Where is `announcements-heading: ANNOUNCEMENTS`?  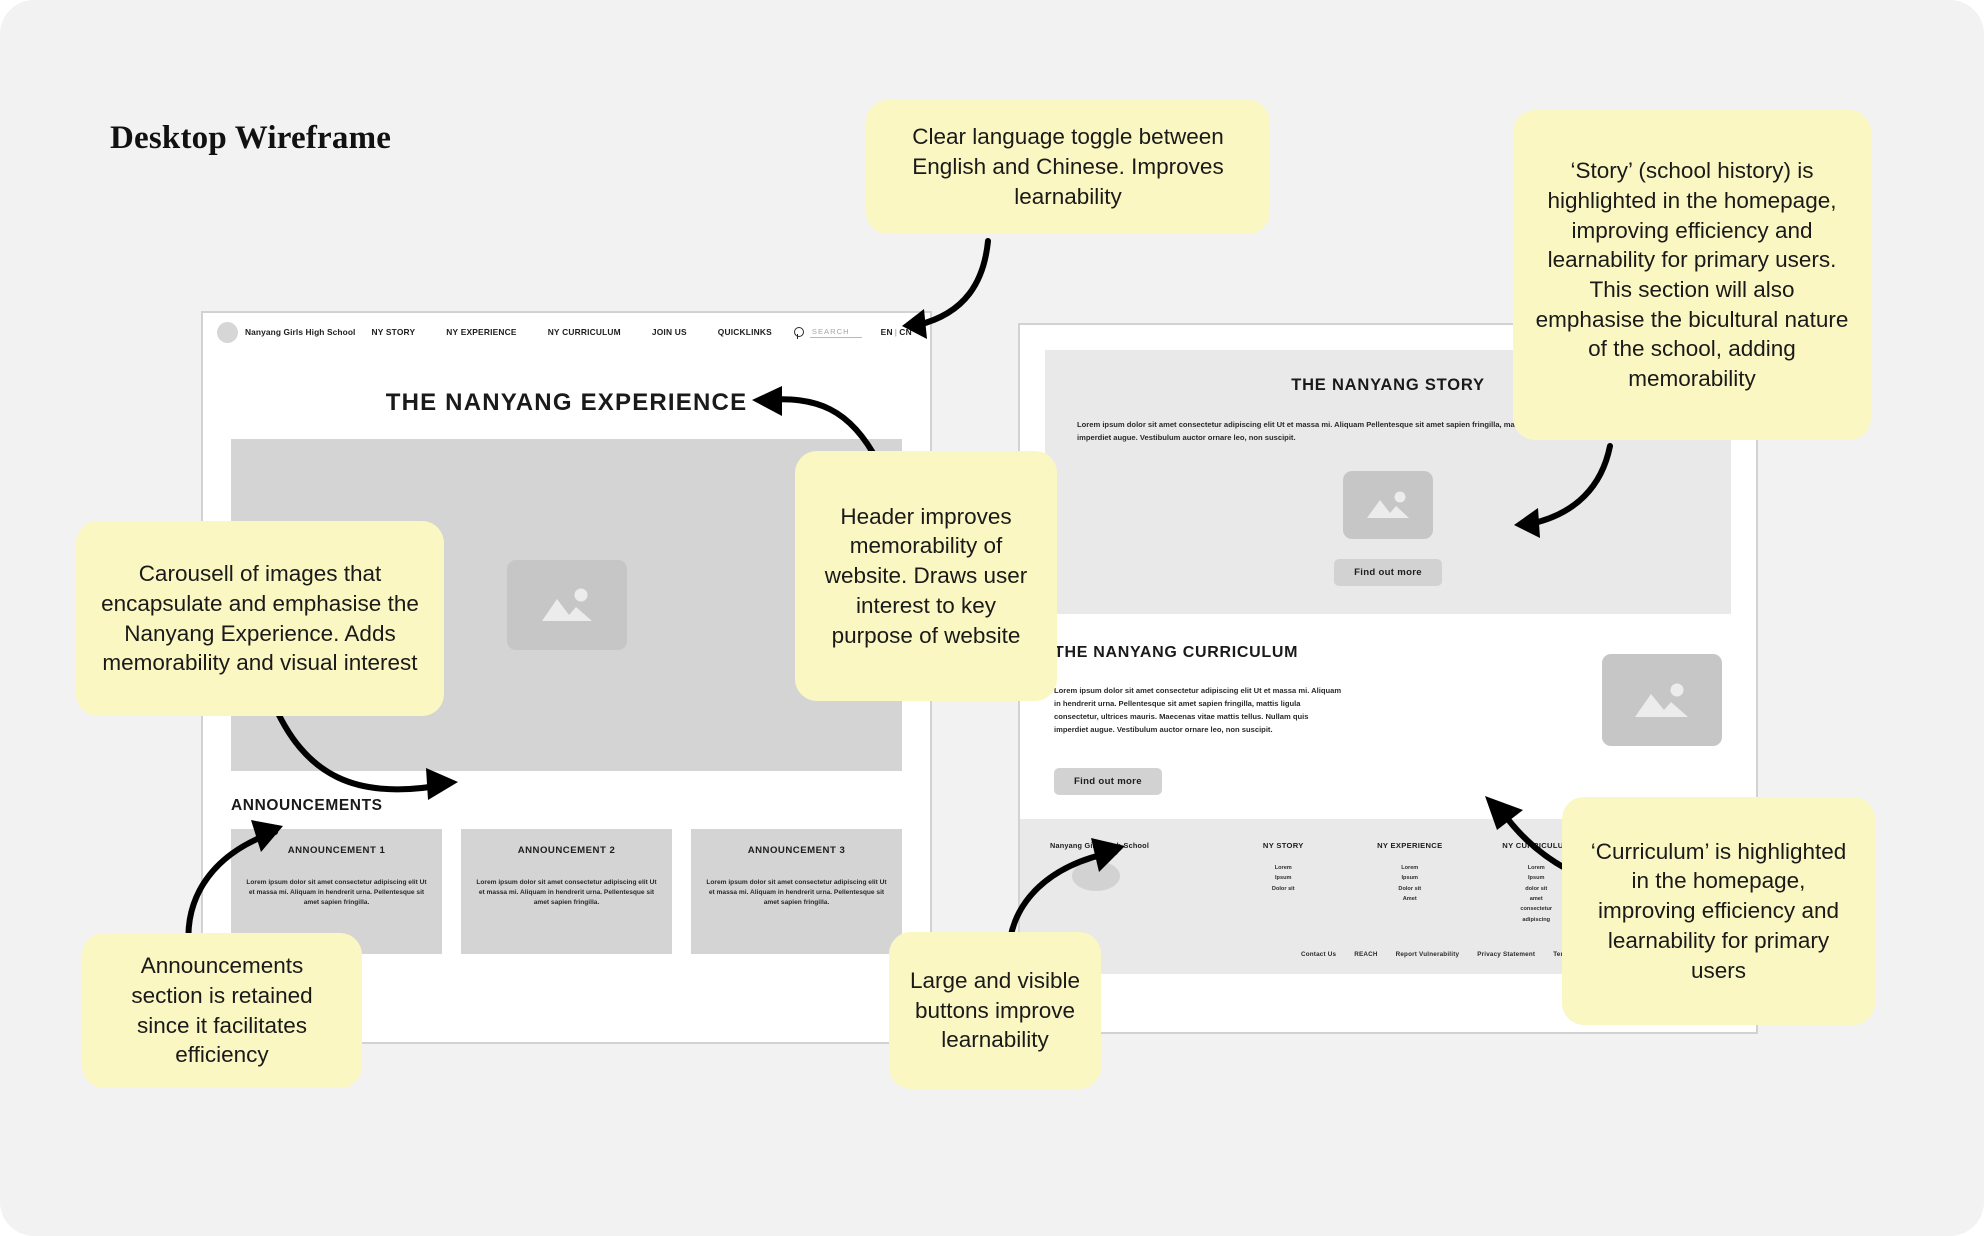 announcements-heading: ANNOUNCEMENTS is located at coordinates (307, 805).